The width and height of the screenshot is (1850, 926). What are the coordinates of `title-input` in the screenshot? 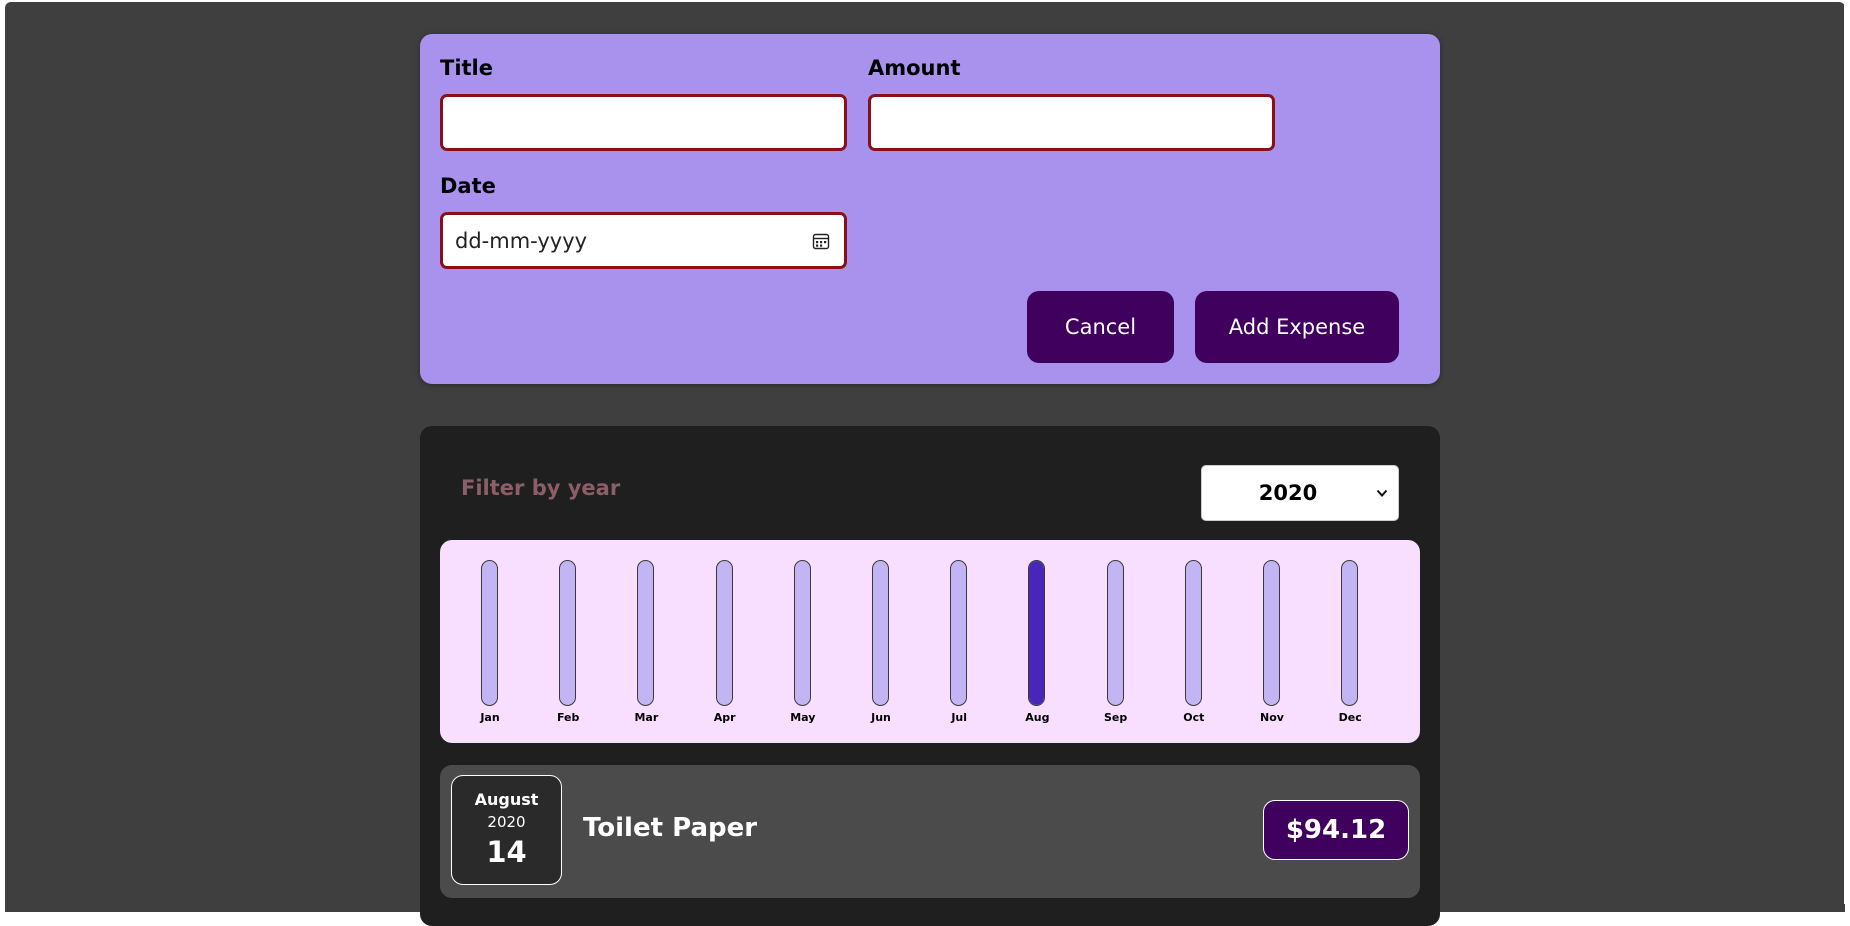 It's located at (643, 122).